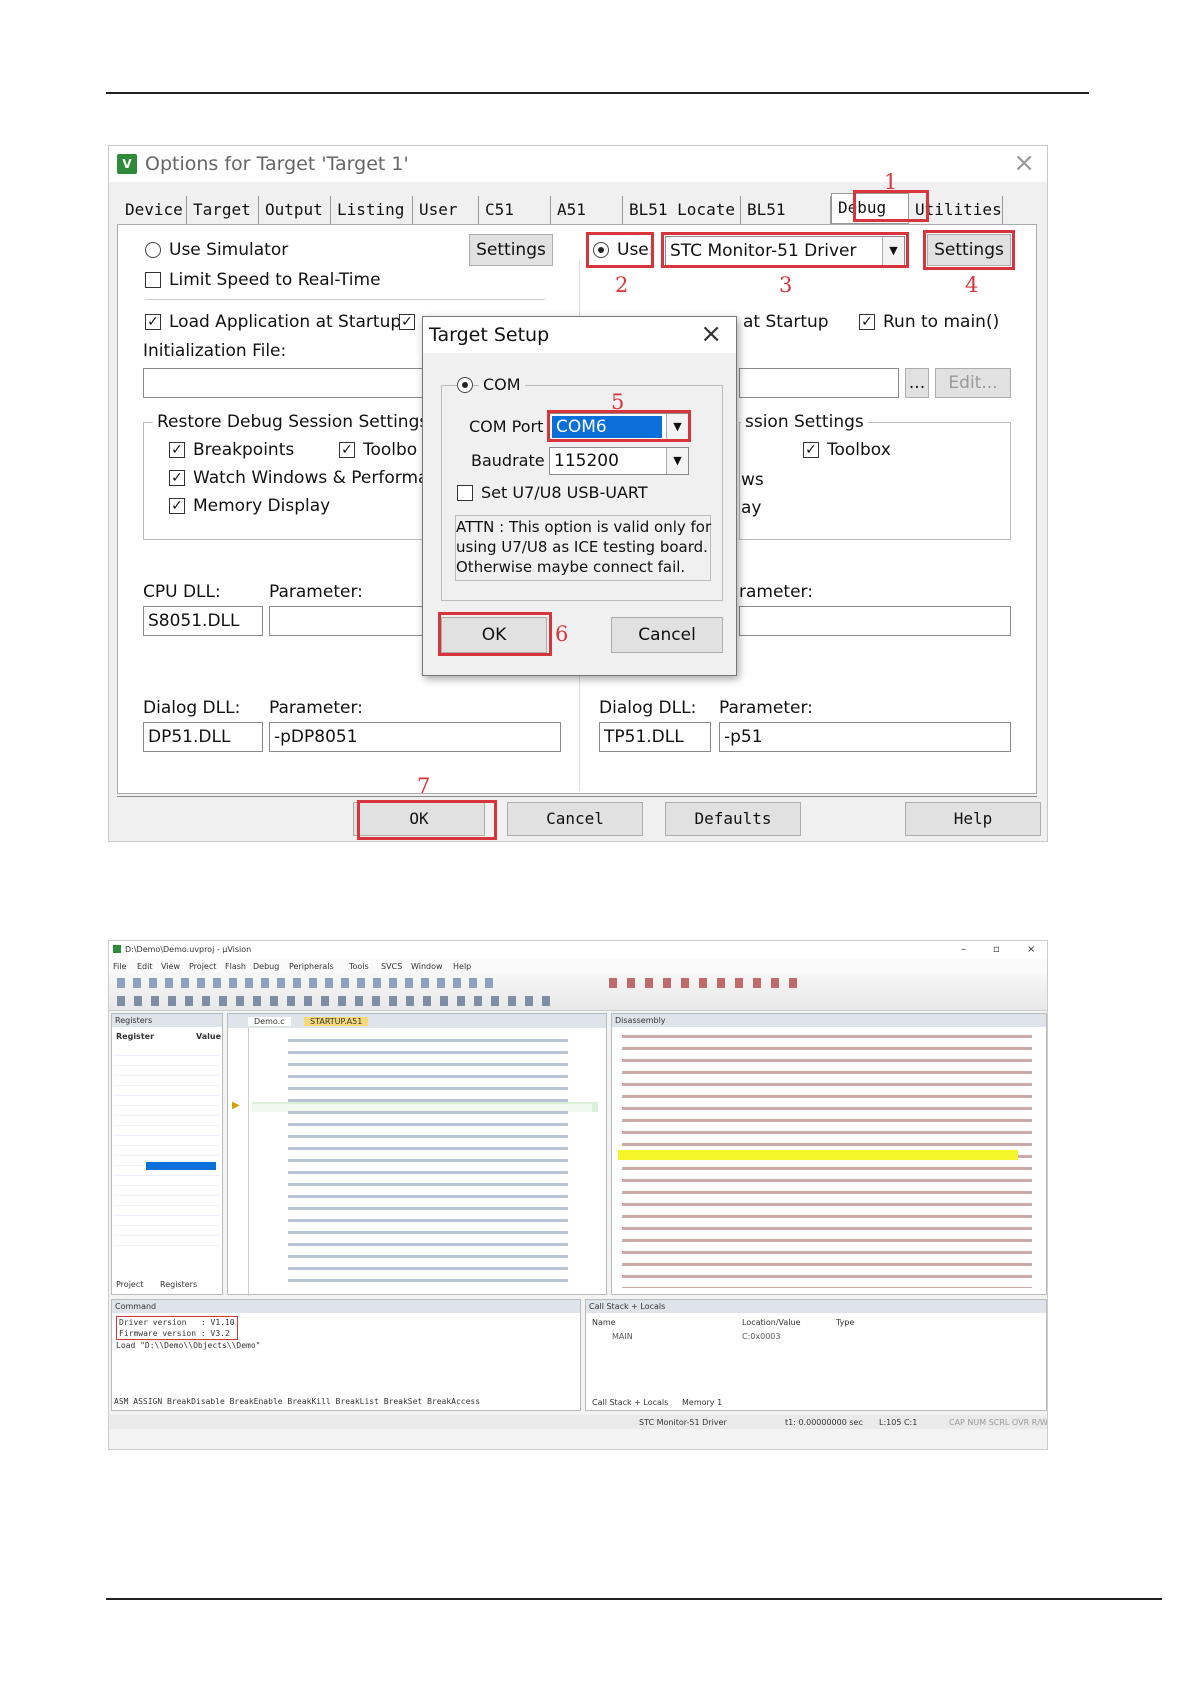  Describe the element at coordinates (428, 1161) in the screenshot. I see `source-code` at that location.